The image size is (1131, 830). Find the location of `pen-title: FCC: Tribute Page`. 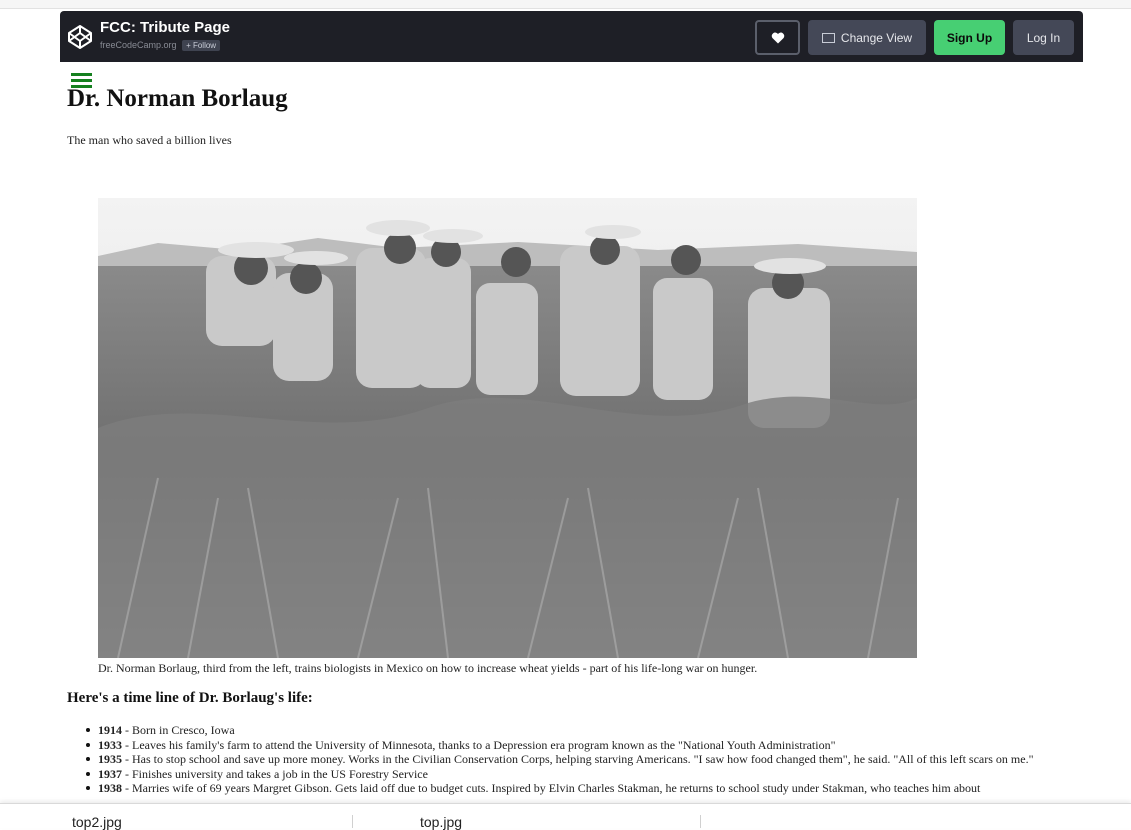

pen-title: FCC: Tribute Page is located at coordinates (165, 27).